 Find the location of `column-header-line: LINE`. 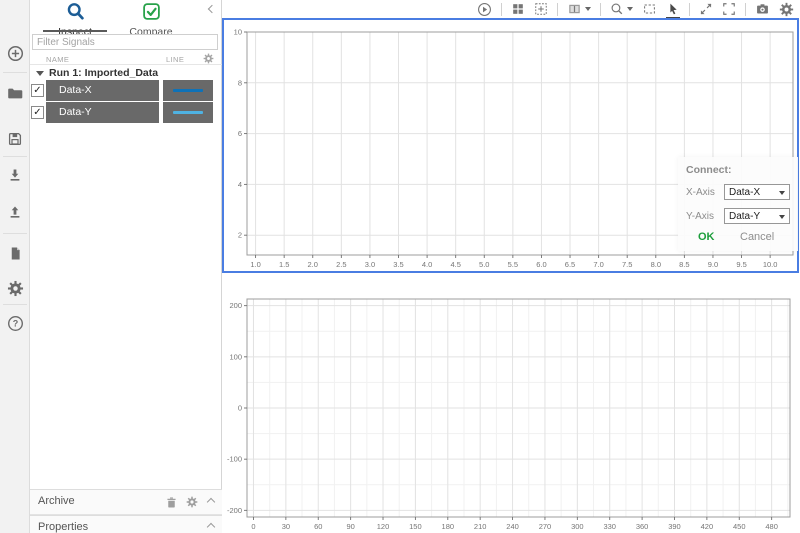

column-header-line: LINE is located at coordinates (175, 59).